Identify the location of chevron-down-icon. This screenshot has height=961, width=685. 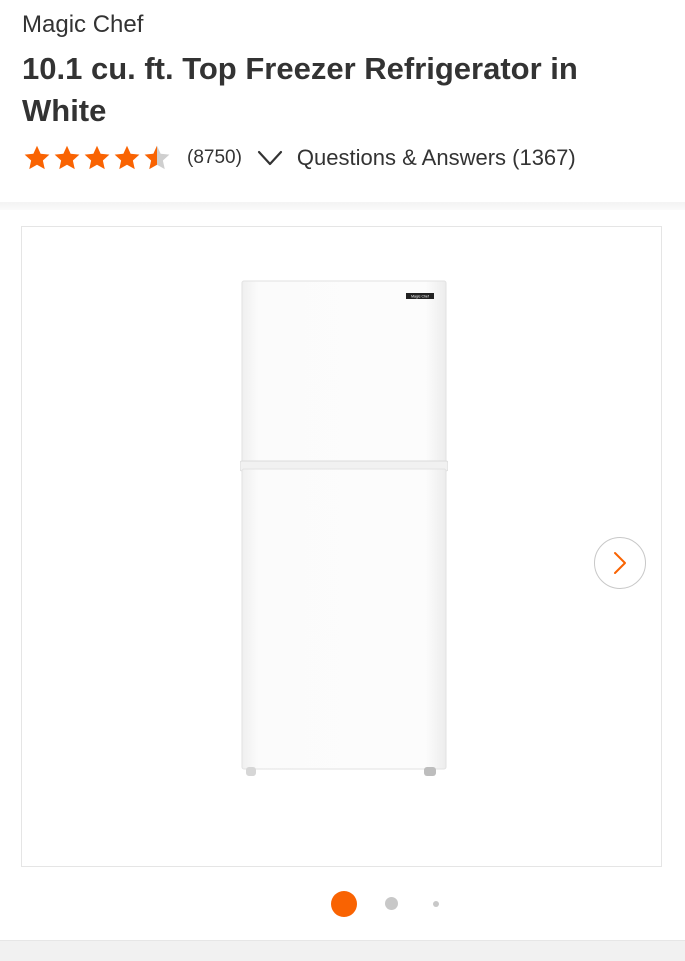
(270, 158).